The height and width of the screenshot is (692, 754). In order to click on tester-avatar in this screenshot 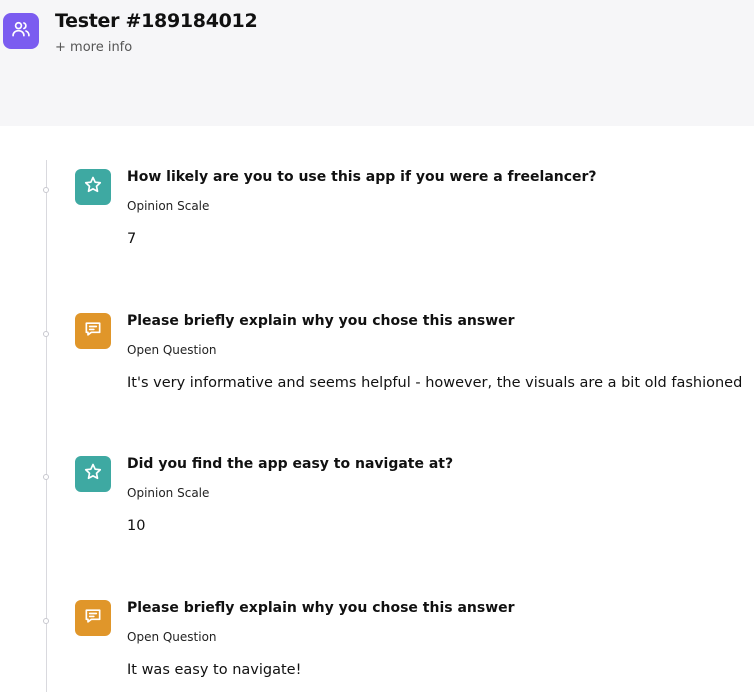, I will do `click(21, 31)`.